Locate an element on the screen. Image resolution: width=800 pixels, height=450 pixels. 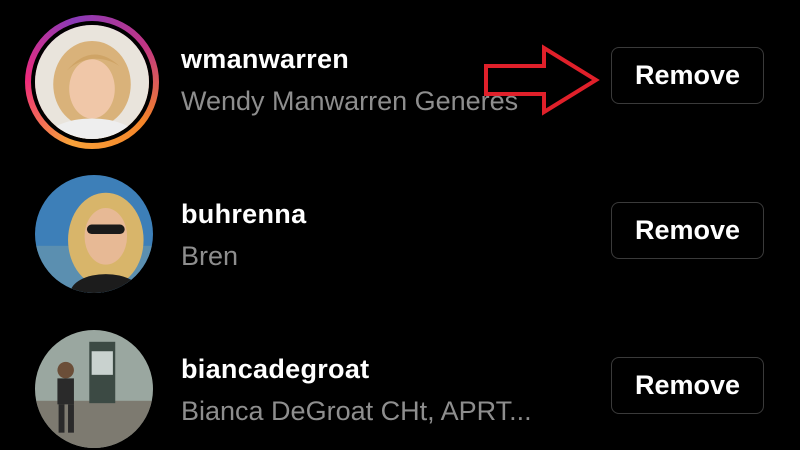
username: biancadegroat is located at coordinates (275, 369).